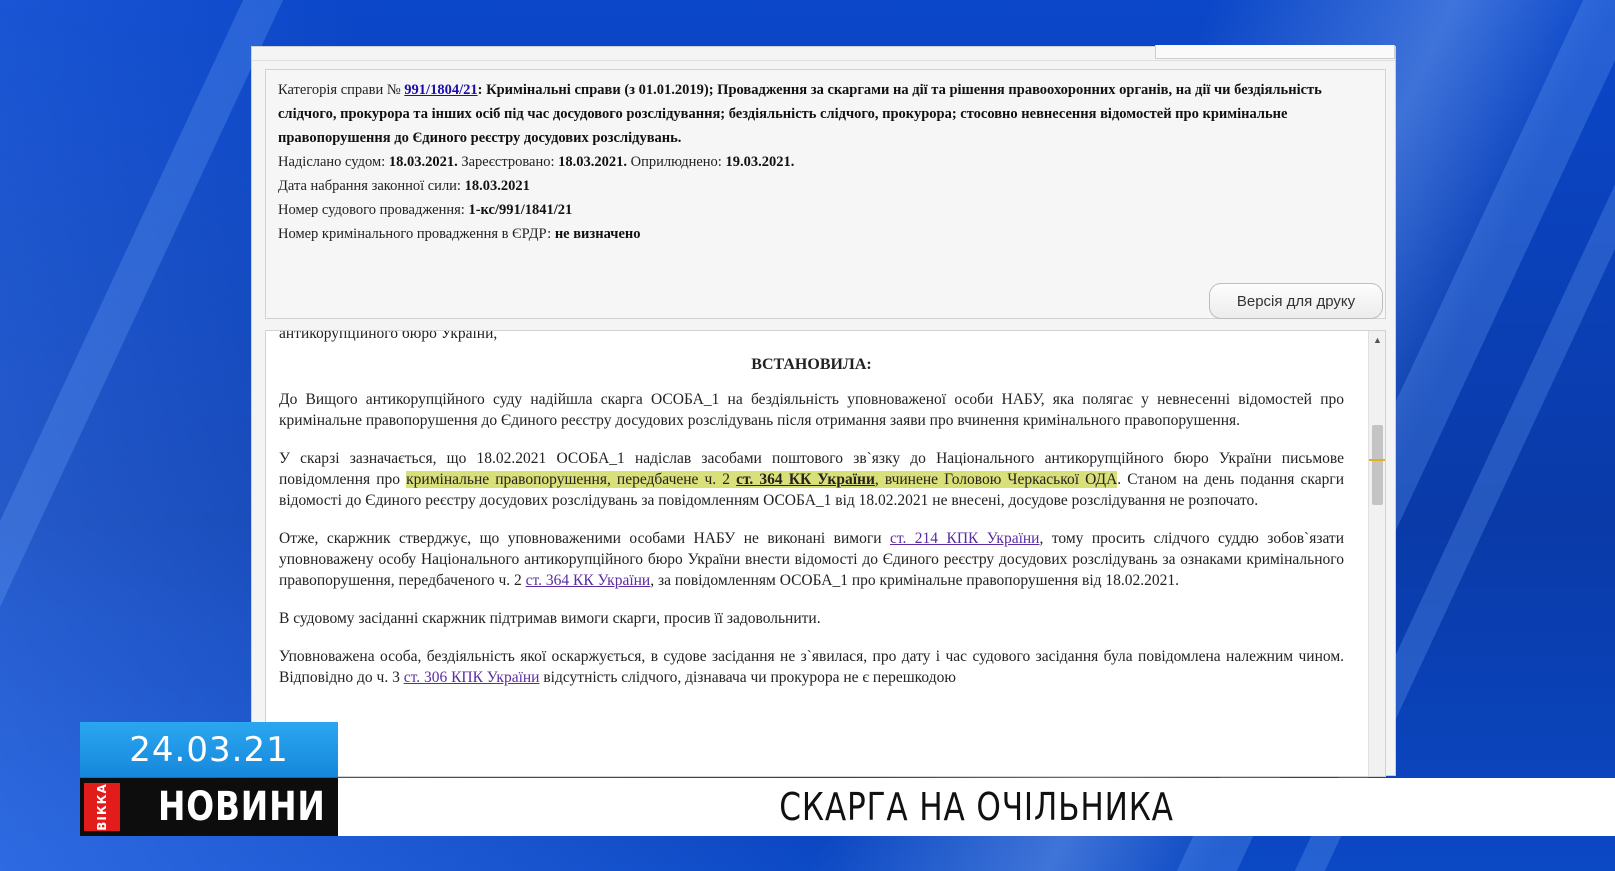 Image resolution: width=1615 pixels, height=871 pixels. Describe the element at coordinates (1377, 465) in the screenshot. I see `scroll-thumb` at that location.